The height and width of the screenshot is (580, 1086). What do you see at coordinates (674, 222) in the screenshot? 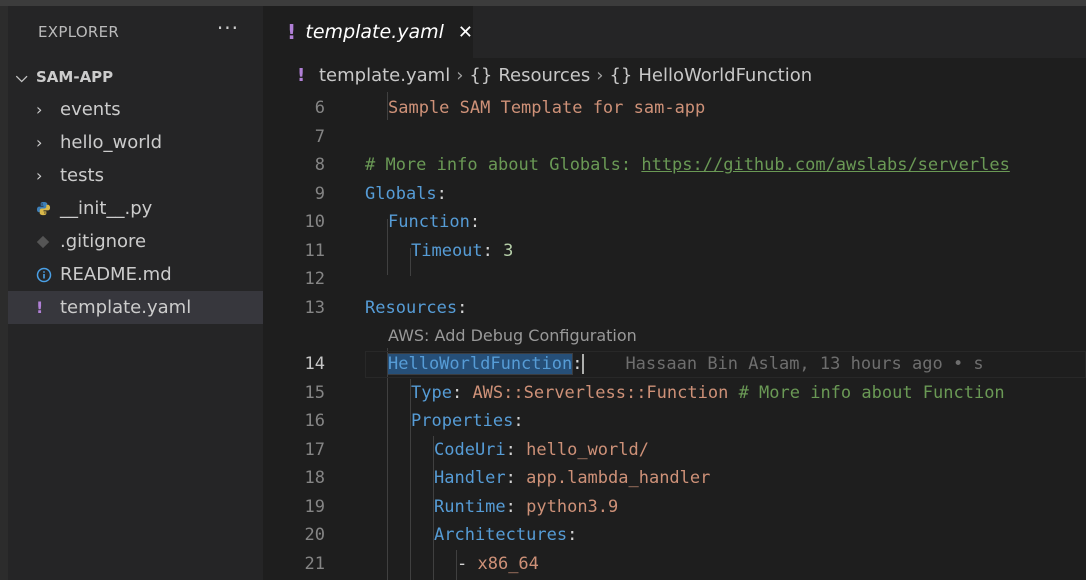
I see `code-line: 10 Function:` at bounding box center [674, 222].